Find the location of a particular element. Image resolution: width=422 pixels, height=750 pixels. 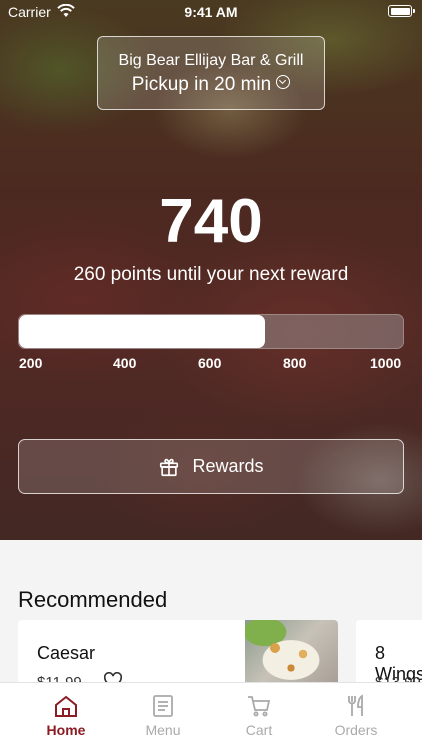

rewards-button: Rewards is located at coordinates (211, 466).